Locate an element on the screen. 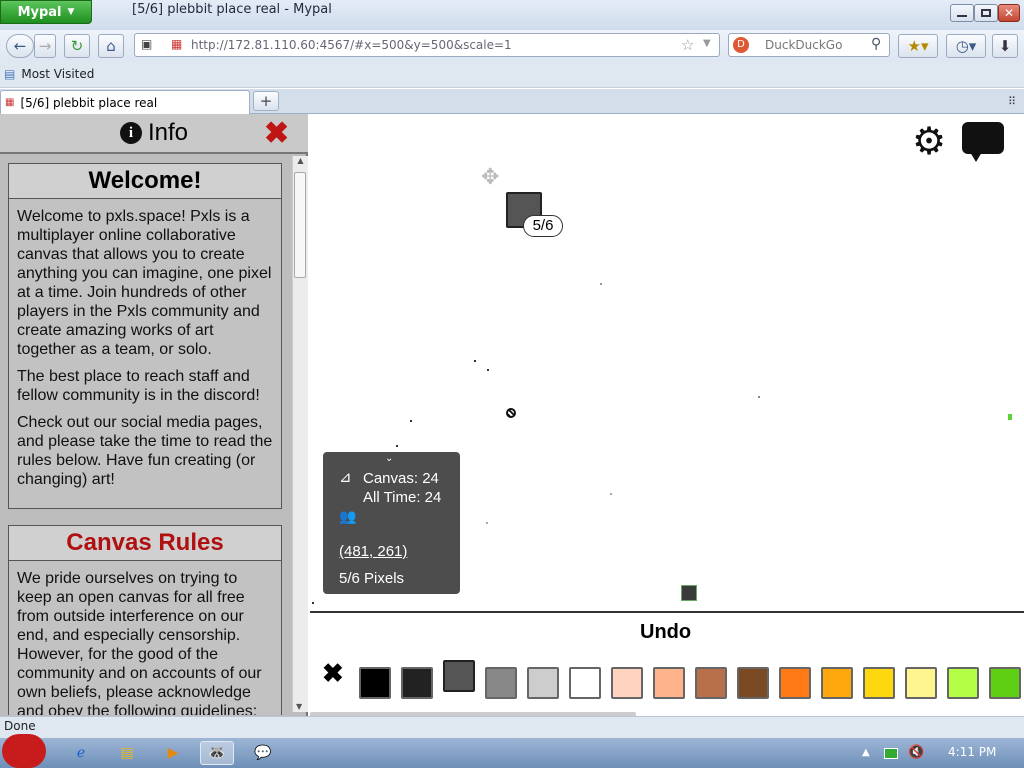 This screenshot has height=768, width=1024. info-panel-header: i Info is located at coordinates (154, 134).